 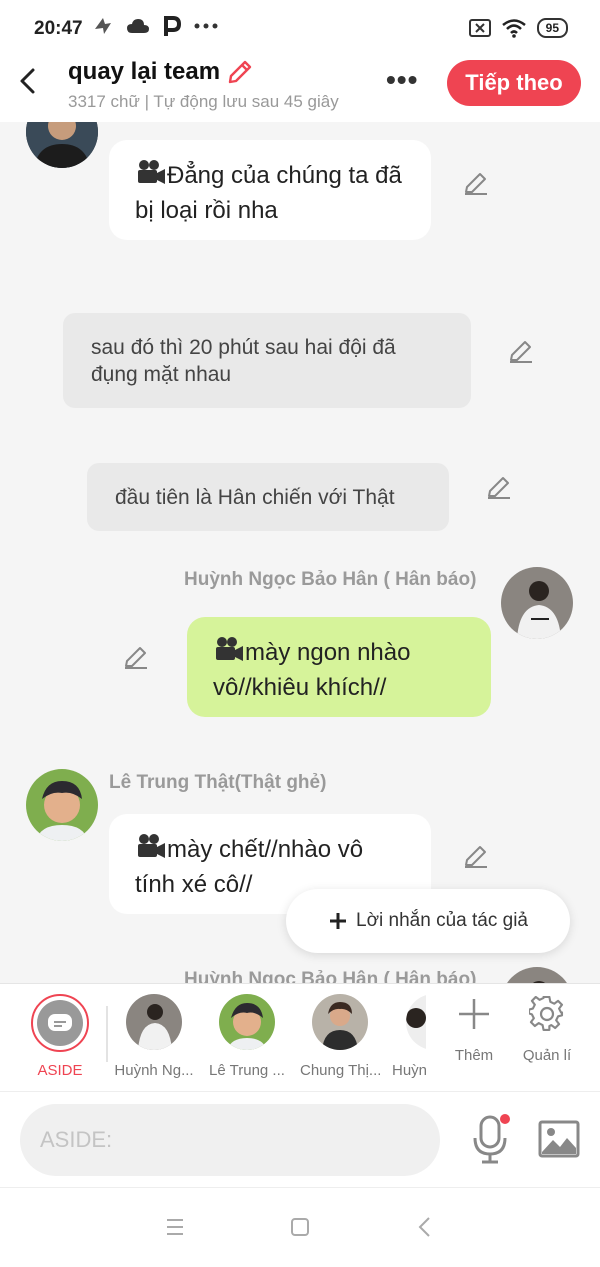 I want to click on gear-icon, so click(x=545, y=1013).